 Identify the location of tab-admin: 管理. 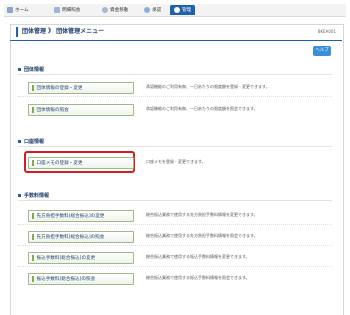
(183, 10).